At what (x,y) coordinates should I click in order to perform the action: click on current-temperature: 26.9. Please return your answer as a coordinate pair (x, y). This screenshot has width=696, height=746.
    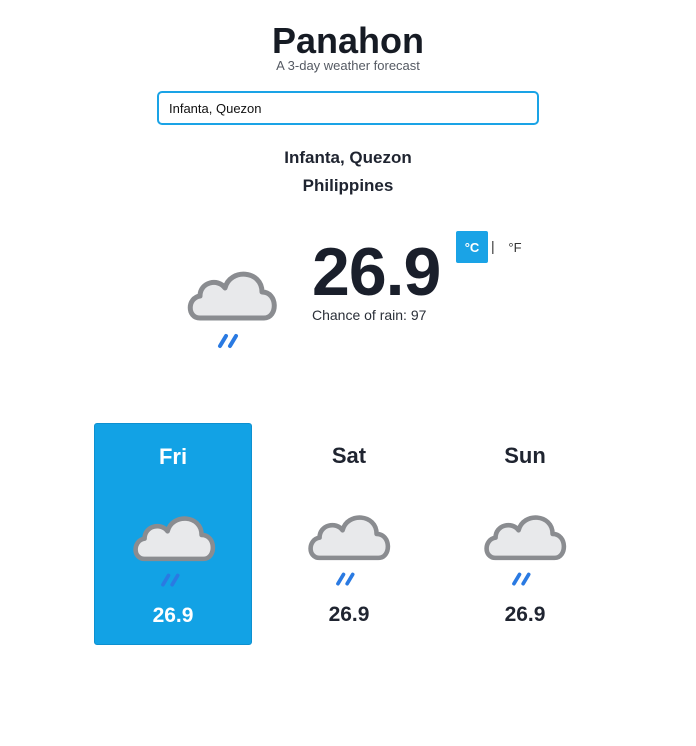
    Looking at the image, I should click on (376, 272).